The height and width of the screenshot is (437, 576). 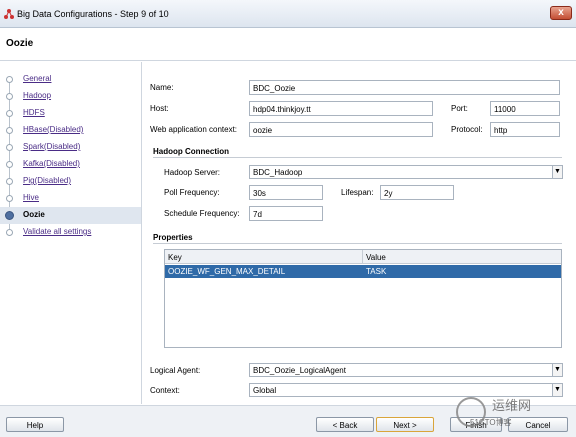 What do you see at coordinates (202, 213) in the screenshot?
I see `schedule-frequency-label: Schedule Frequency:` at bounding box center [202, 213].